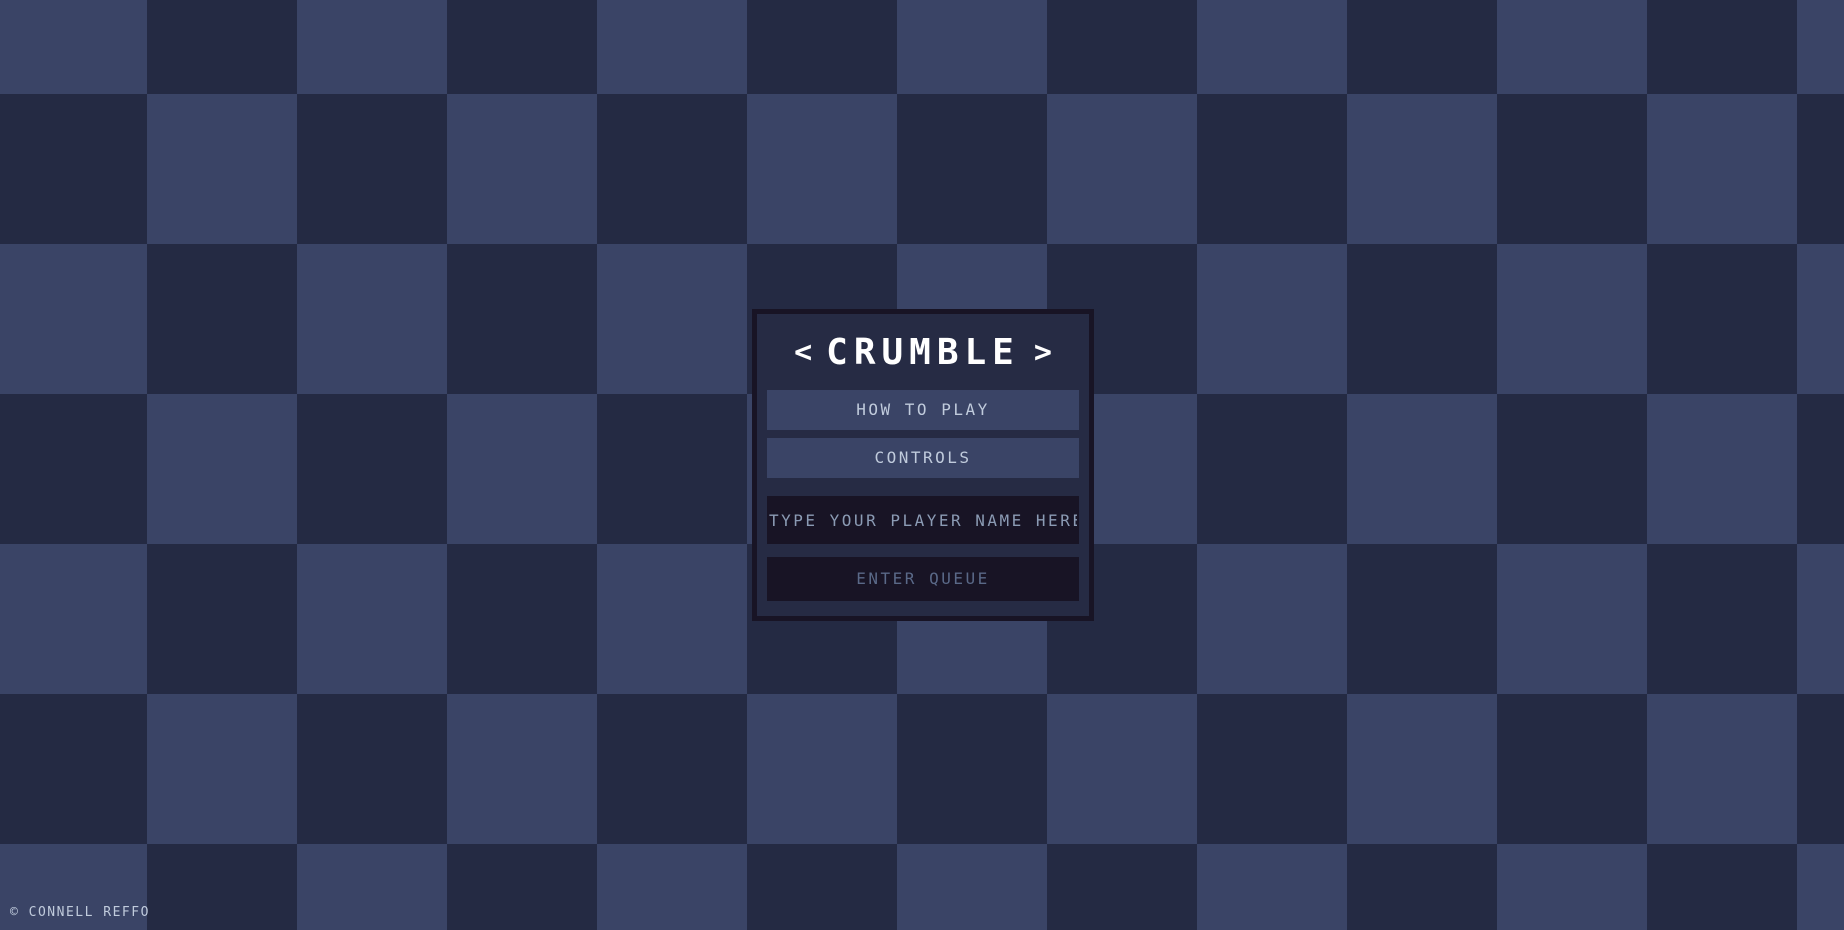 Image resolution: width=1844 pixels, height=930 pixels. Describe the element at coordinates (1042, 352) in the screenshot. I see `chevron-right-icon: >` at that location.